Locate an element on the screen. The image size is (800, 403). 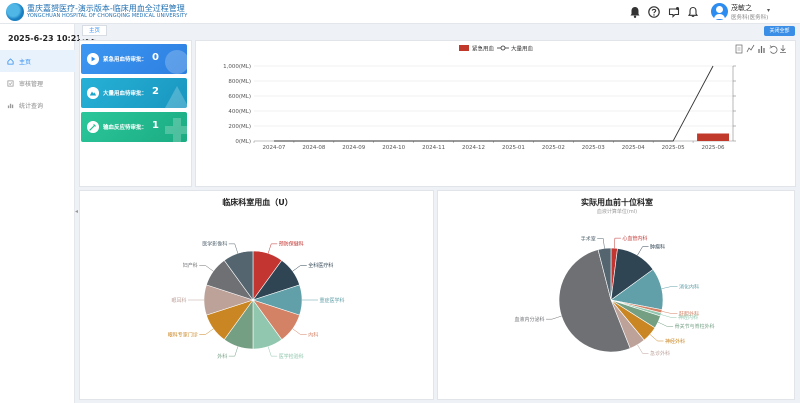
legend-swatch-emergency is located at coordinates (464, 48).